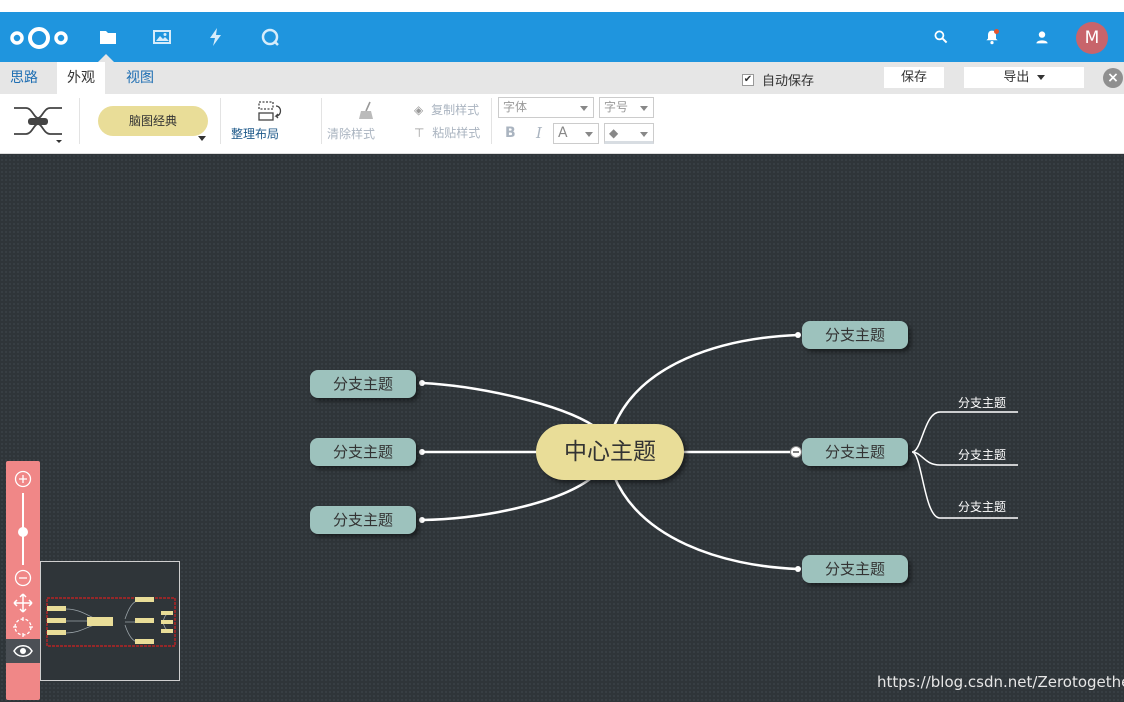 The image size is (1124, 702). I want to click on export-button: 导出, so click(1024, 77).